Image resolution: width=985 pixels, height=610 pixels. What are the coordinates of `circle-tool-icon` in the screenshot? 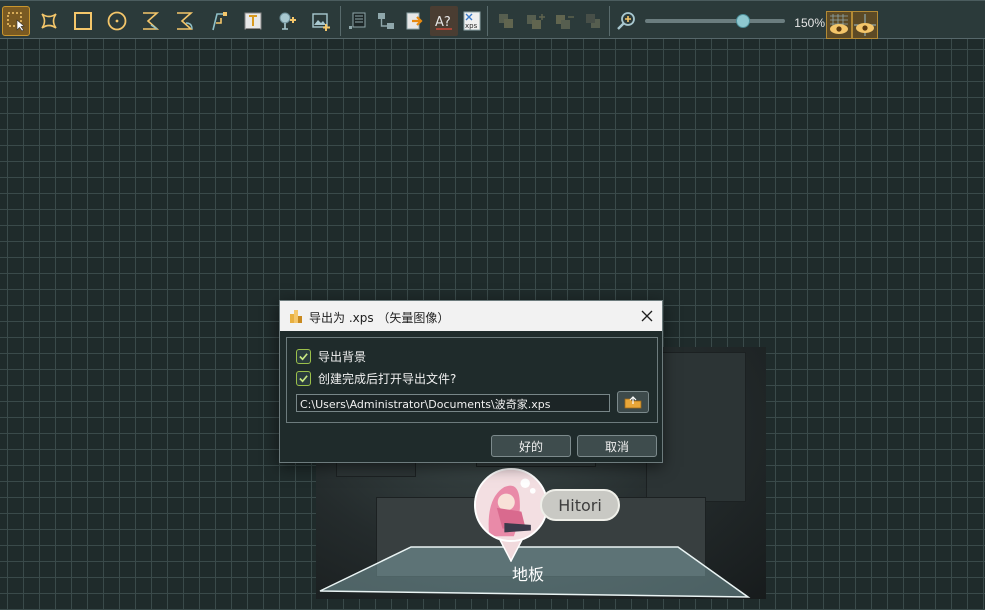 It's located at (117, 21).